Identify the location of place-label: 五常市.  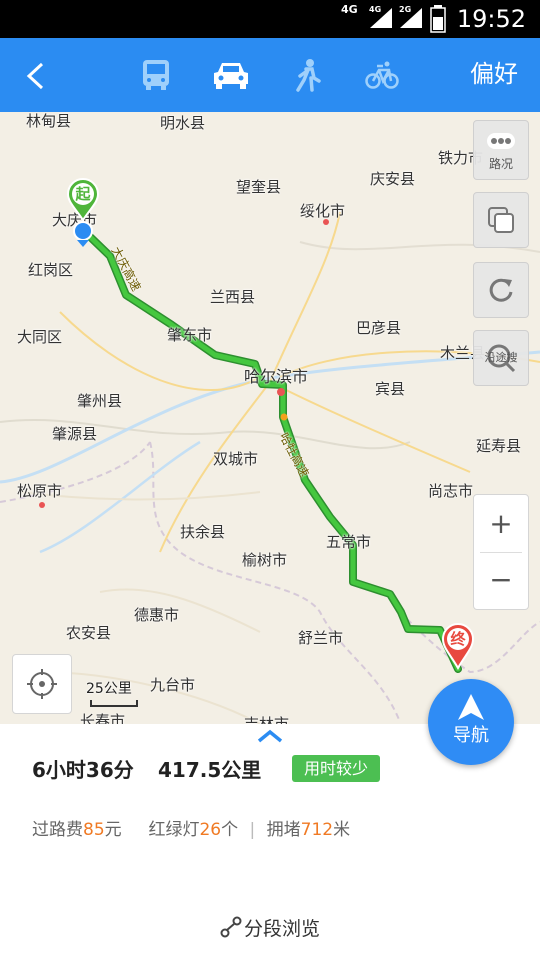
(349, 542).